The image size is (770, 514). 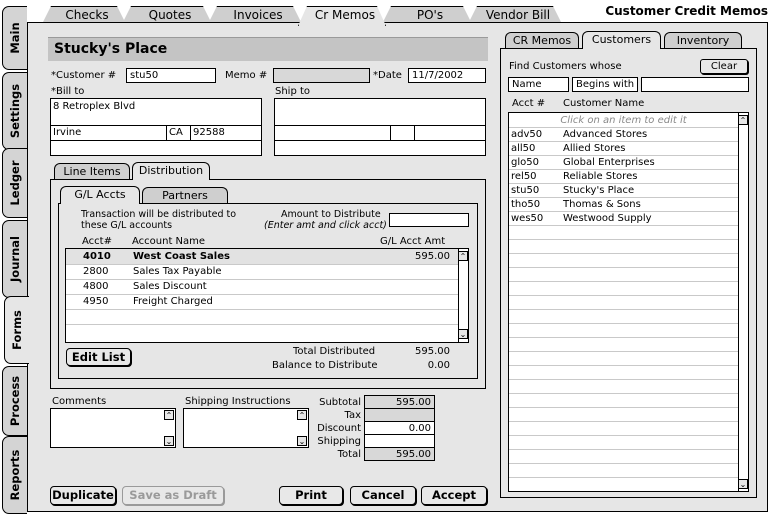 What do you see at coordinates (524, 176) in the screenshot?
I see `customer-acct: rel50` at bounding box center [524, 176].